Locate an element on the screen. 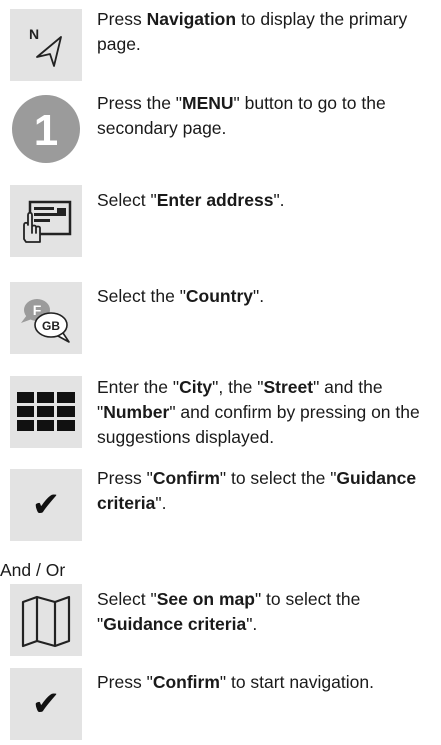 Image resolution: width=441 pixels, height=745 pixels. svg-text: 1 is located at coordinates (46, 130).